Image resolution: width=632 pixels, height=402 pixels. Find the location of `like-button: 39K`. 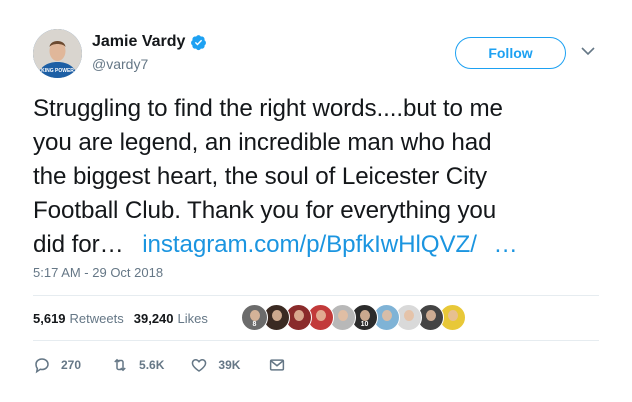

like-button: 39K is located at coordinates (215, 365).